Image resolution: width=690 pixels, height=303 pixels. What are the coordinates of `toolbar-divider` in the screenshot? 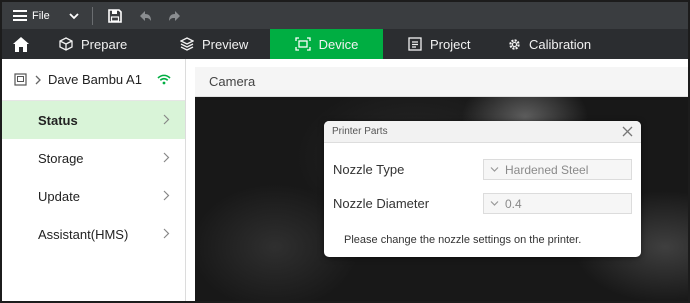 It's located at (92, 15).